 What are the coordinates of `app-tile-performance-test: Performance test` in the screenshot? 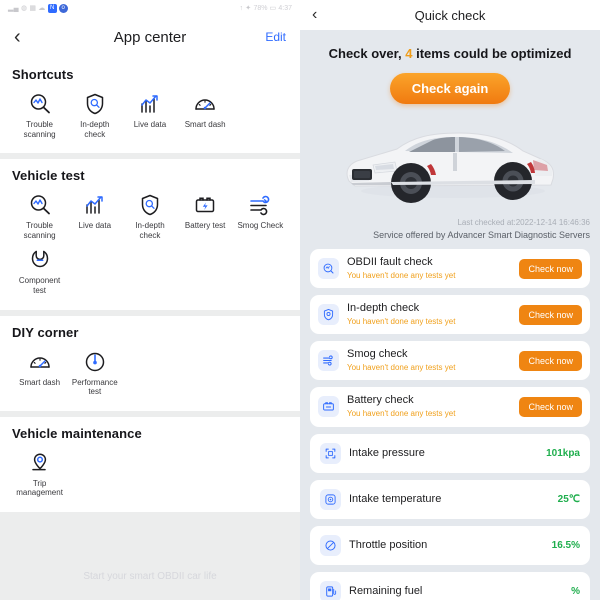 It's located at (94, 373).